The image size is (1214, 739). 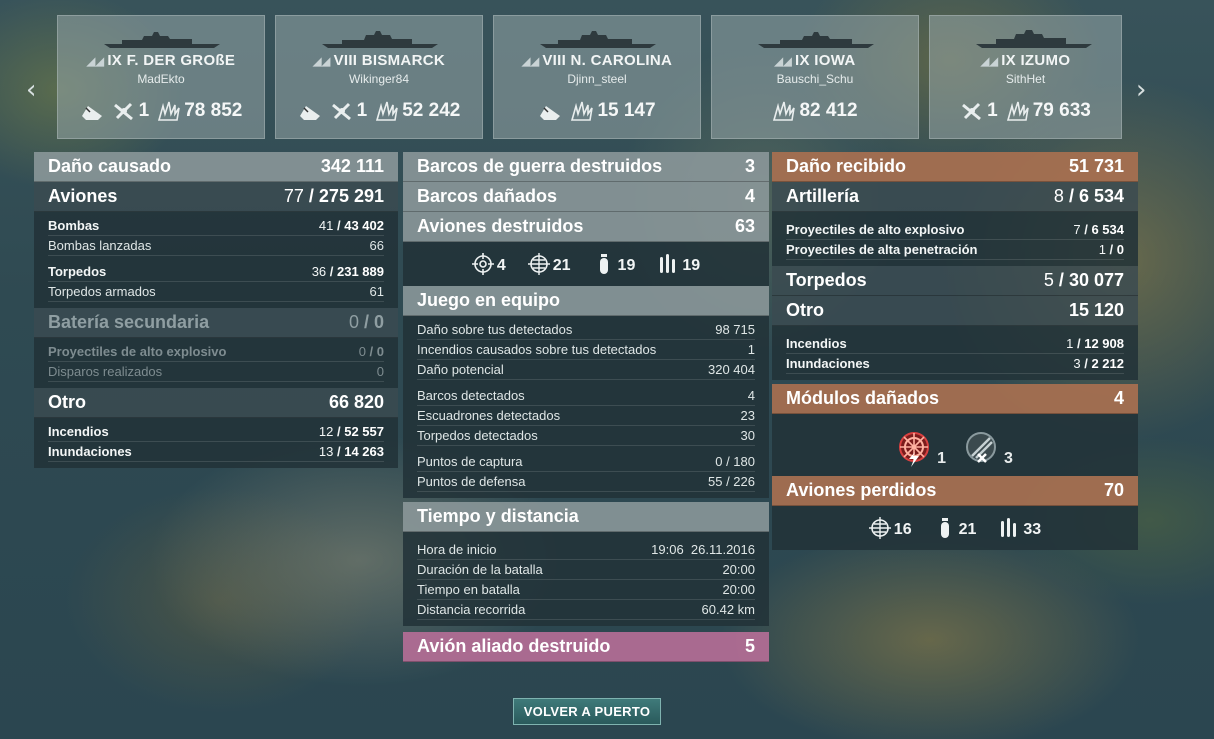 I want to click on stat-line: Distancia recorrida 60.42 km, so click(x=586, y=610).